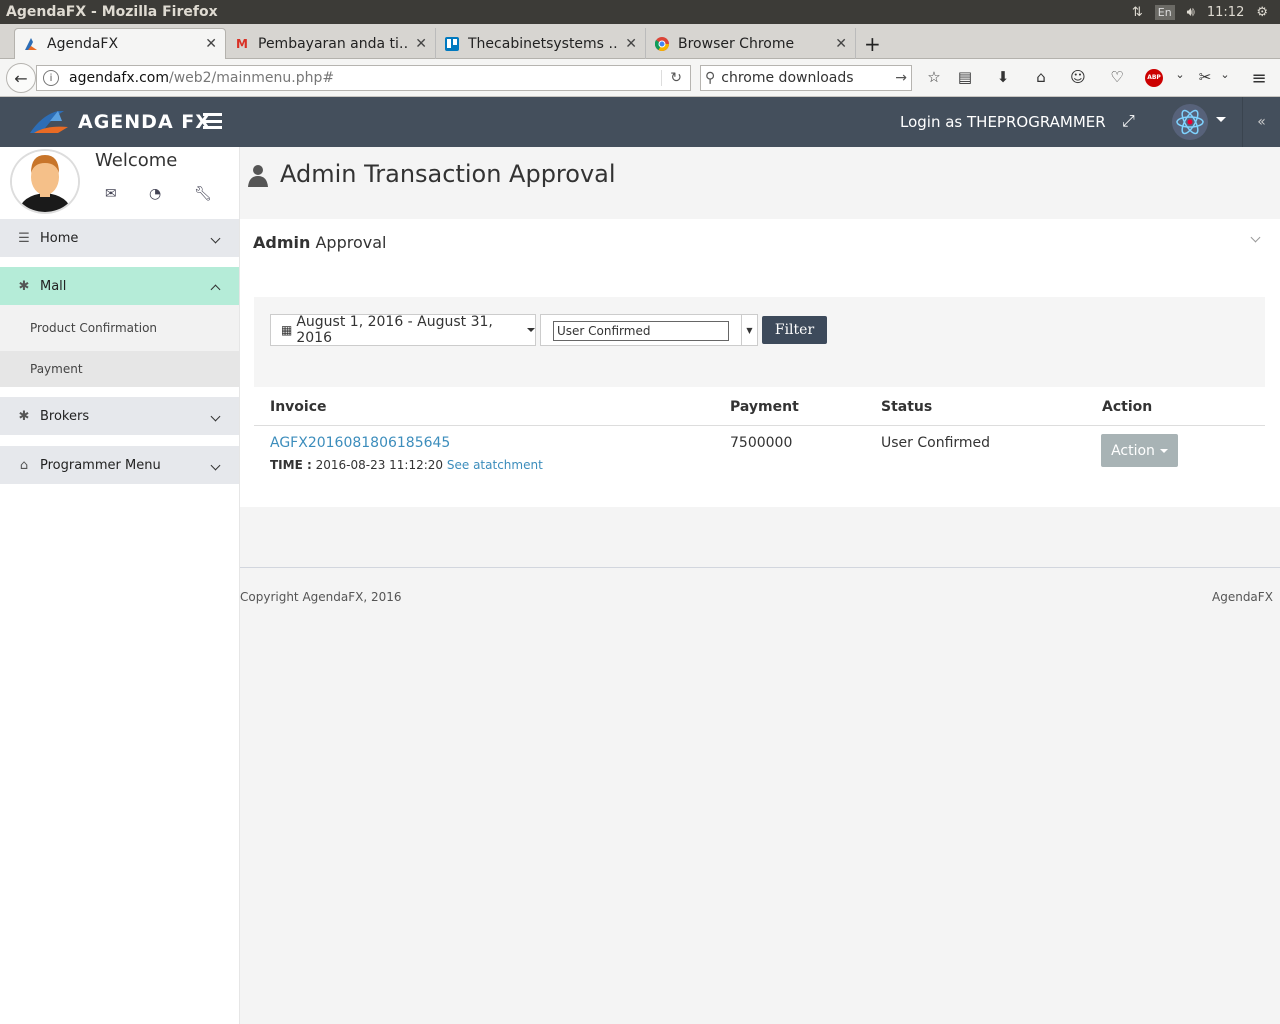 This screenshot has width=1280, height=1024. I want to click on table-header-divider, so click(759, 425).